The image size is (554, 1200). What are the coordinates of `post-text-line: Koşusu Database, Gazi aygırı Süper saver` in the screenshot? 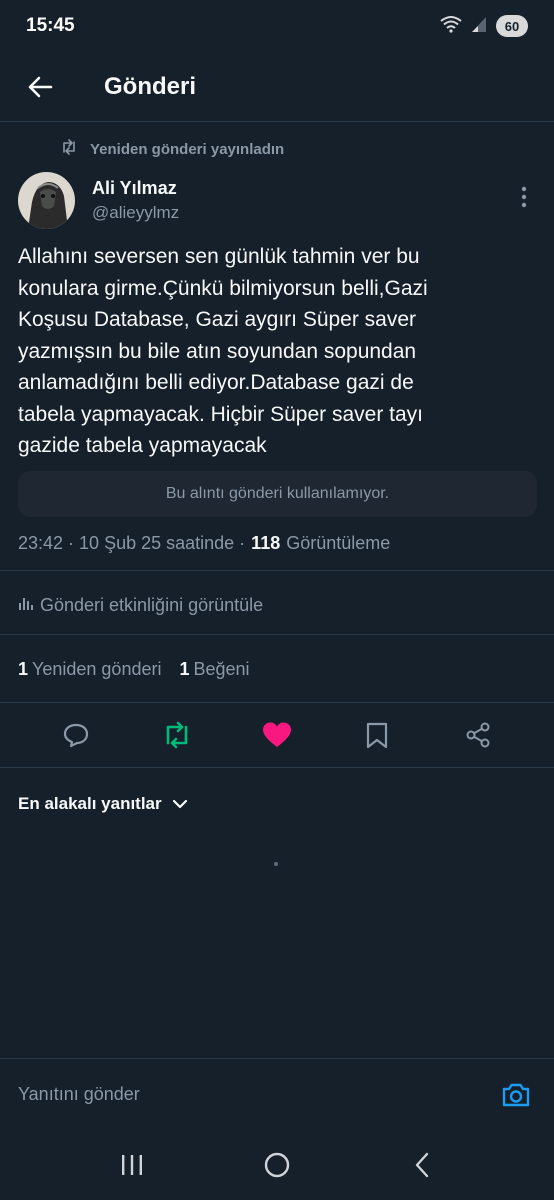 It's located at (217, 319).